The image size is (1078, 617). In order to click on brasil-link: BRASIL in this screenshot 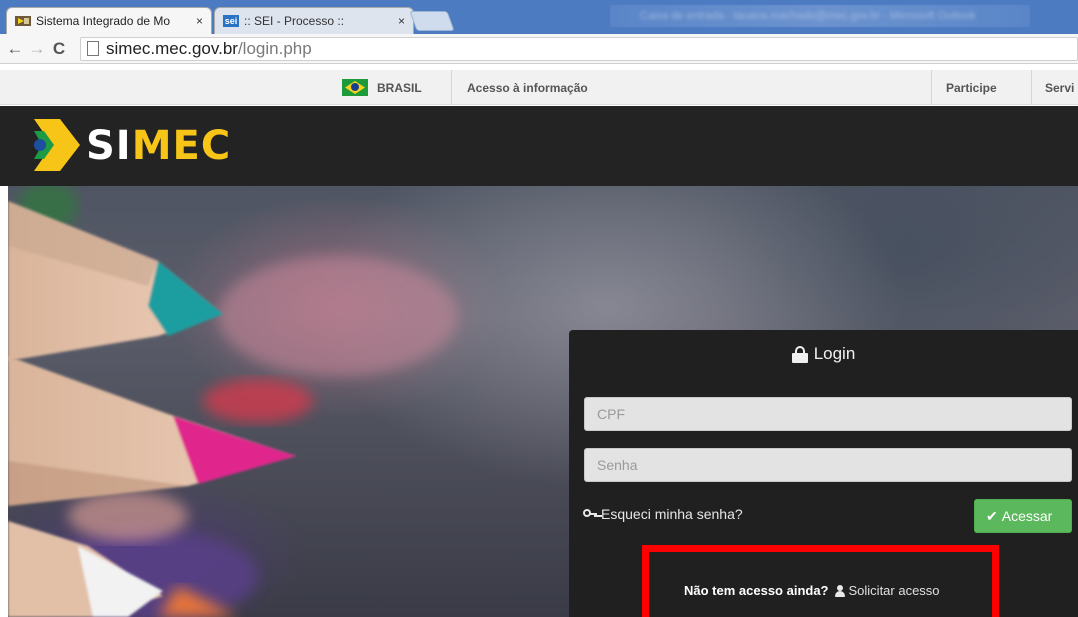, I will do `click(382, 87)`.